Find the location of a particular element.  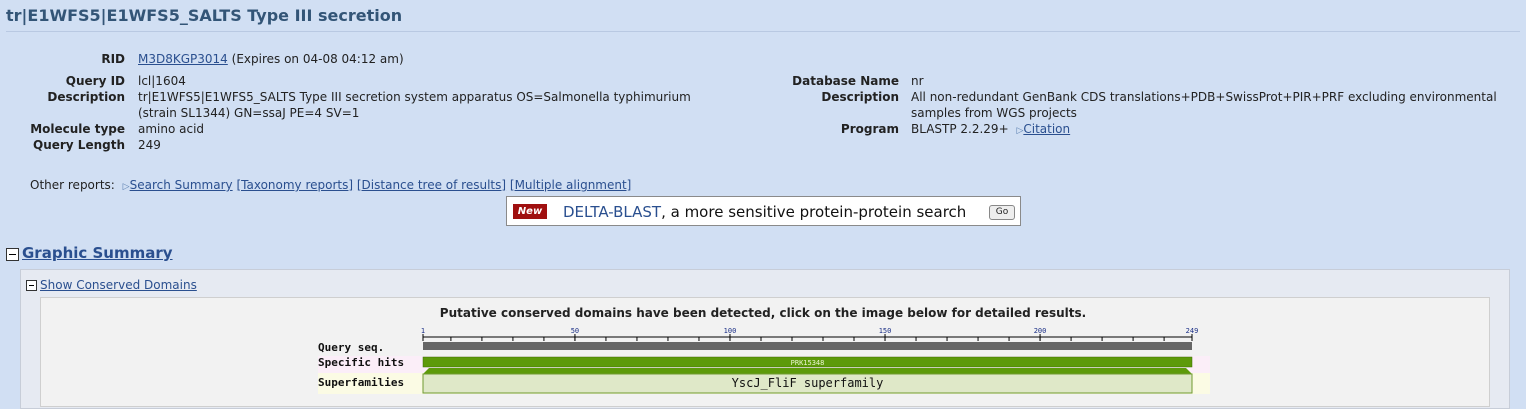

axis-tick-label: 150 is located at coordinates (885, 331).